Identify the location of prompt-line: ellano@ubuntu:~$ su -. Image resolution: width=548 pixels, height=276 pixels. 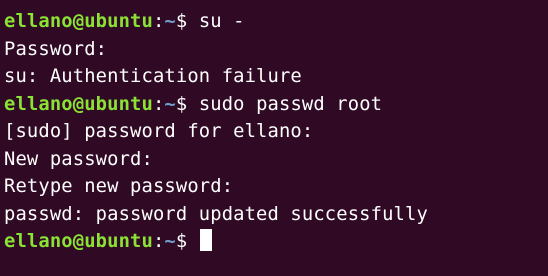
(276, 22).